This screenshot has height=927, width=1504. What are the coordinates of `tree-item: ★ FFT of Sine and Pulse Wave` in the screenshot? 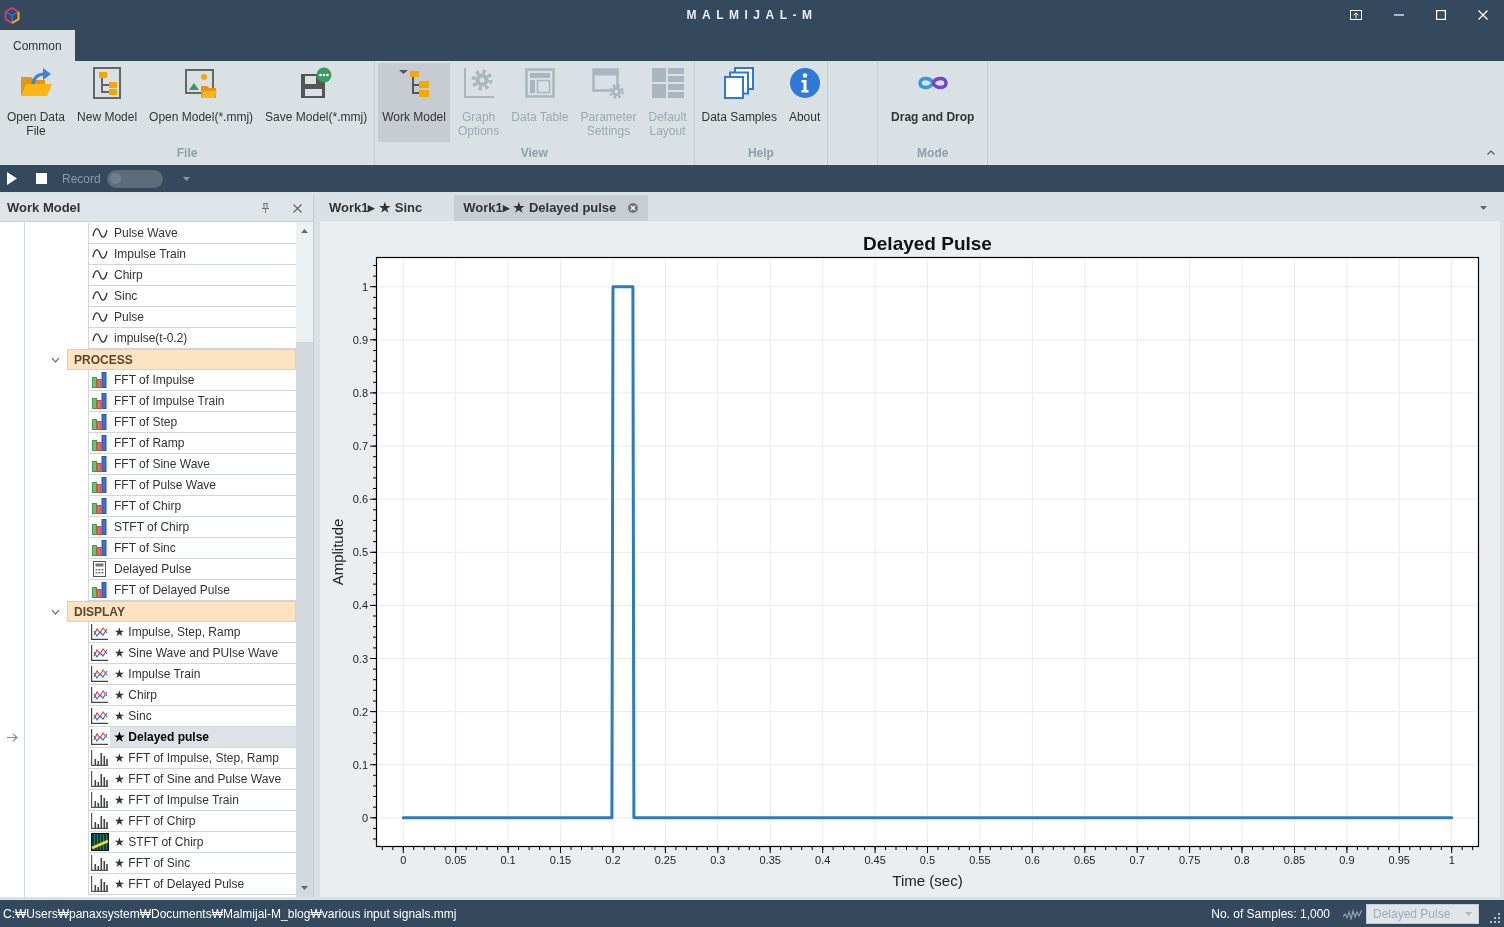 It's located at (192, 779).